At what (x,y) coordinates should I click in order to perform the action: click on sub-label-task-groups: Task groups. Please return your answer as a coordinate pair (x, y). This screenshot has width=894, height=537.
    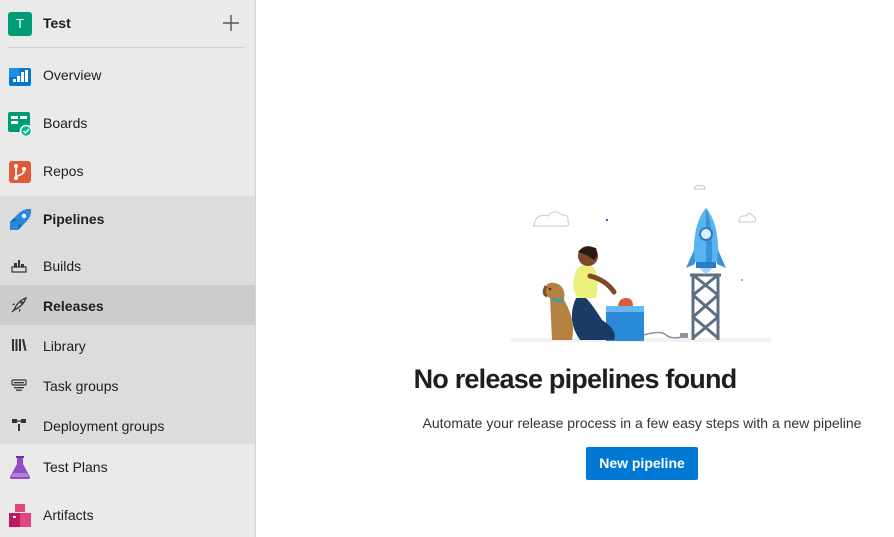
    Looking at the image, I should click on (81, 386).